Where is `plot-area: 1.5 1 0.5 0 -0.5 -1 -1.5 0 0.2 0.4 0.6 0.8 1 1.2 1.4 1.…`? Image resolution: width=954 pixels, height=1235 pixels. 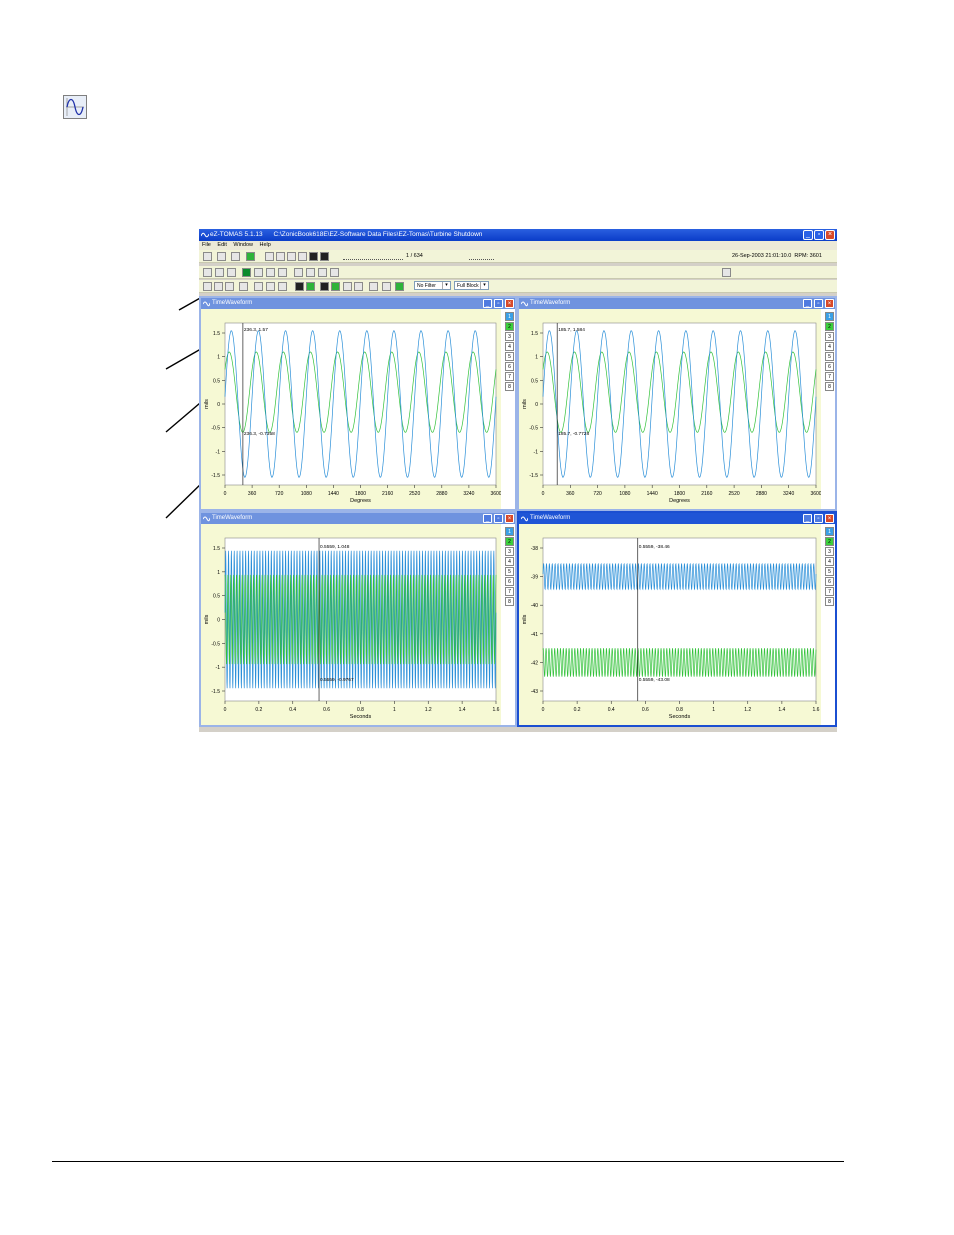
plot-area: 1.5 1 0.5 0 -0.5 -1 -1.5 0 0.2 0.4 0.6 0.8 1 1.2 1.4 1.… is located at coordinates (351, 624).